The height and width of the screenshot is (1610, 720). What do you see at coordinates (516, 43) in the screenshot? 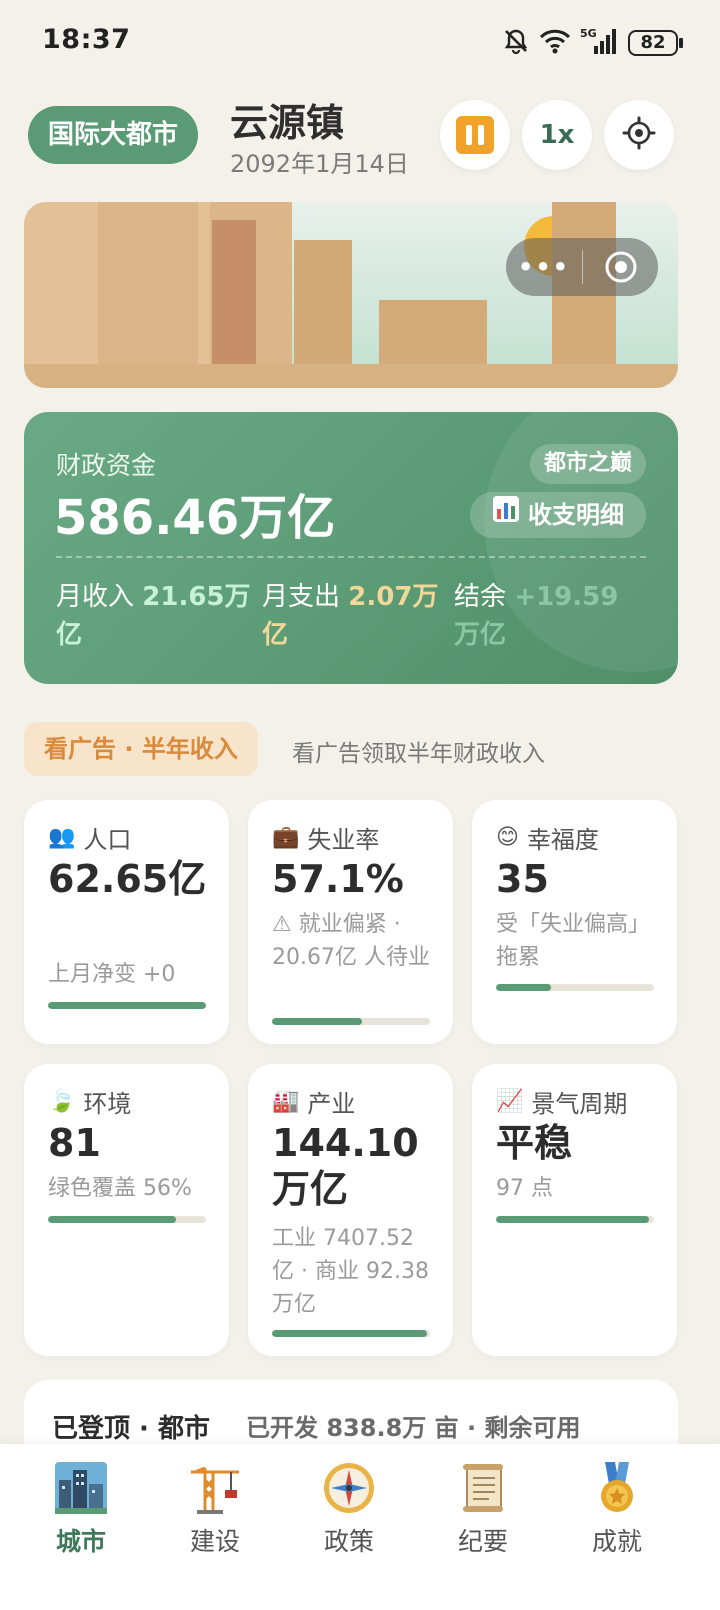
I see `mute-bell-icon` at bounding box center [516, 43].